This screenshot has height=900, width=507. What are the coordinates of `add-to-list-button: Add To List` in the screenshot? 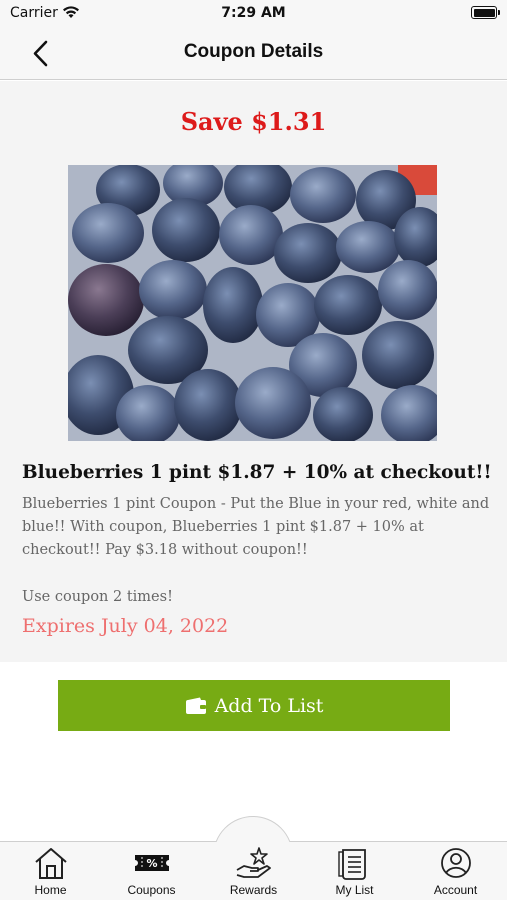 It's located at (254, 705).